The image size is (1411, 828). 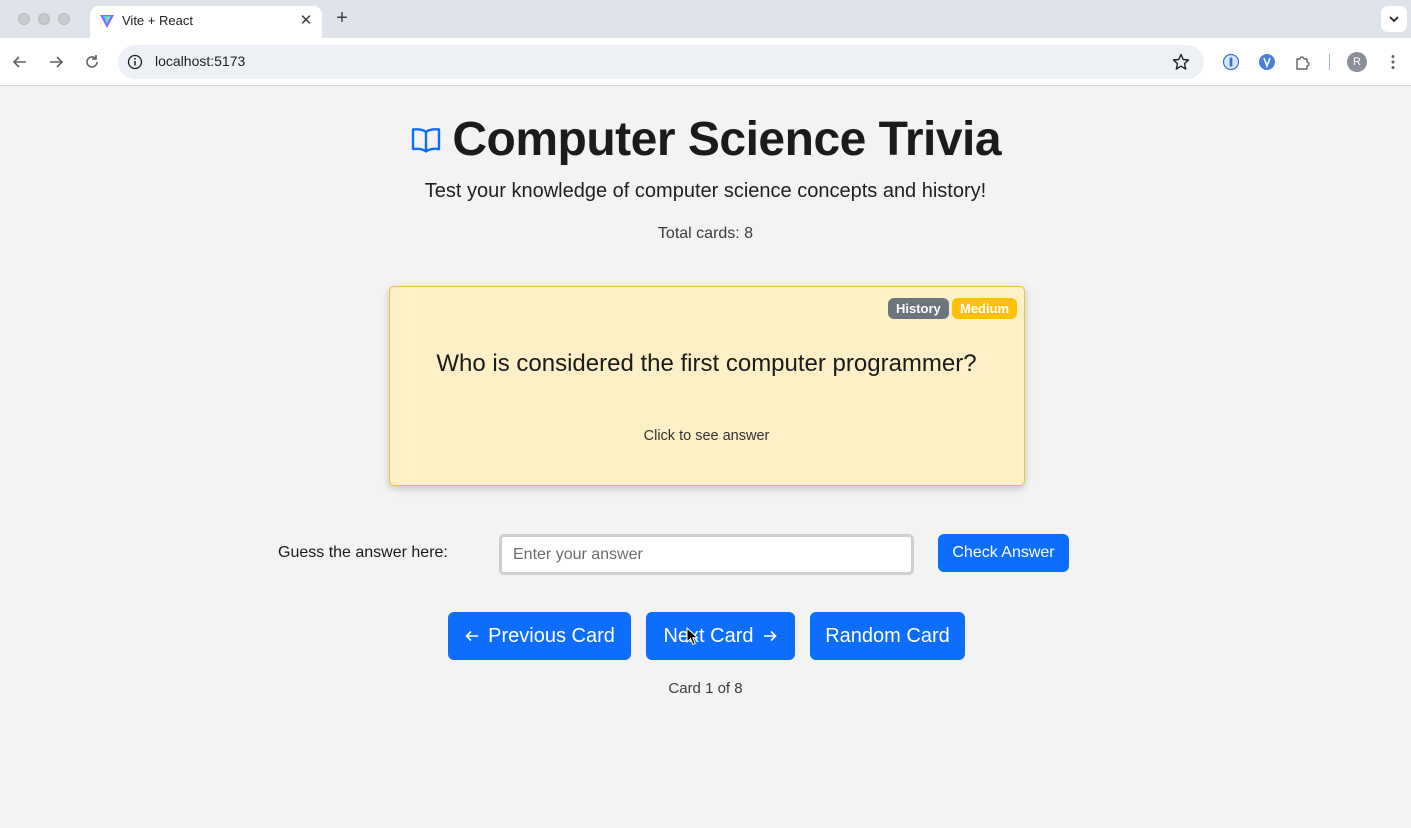 I want to click on browser-tab: Vite + React ✕, so click(x=206, y=22).